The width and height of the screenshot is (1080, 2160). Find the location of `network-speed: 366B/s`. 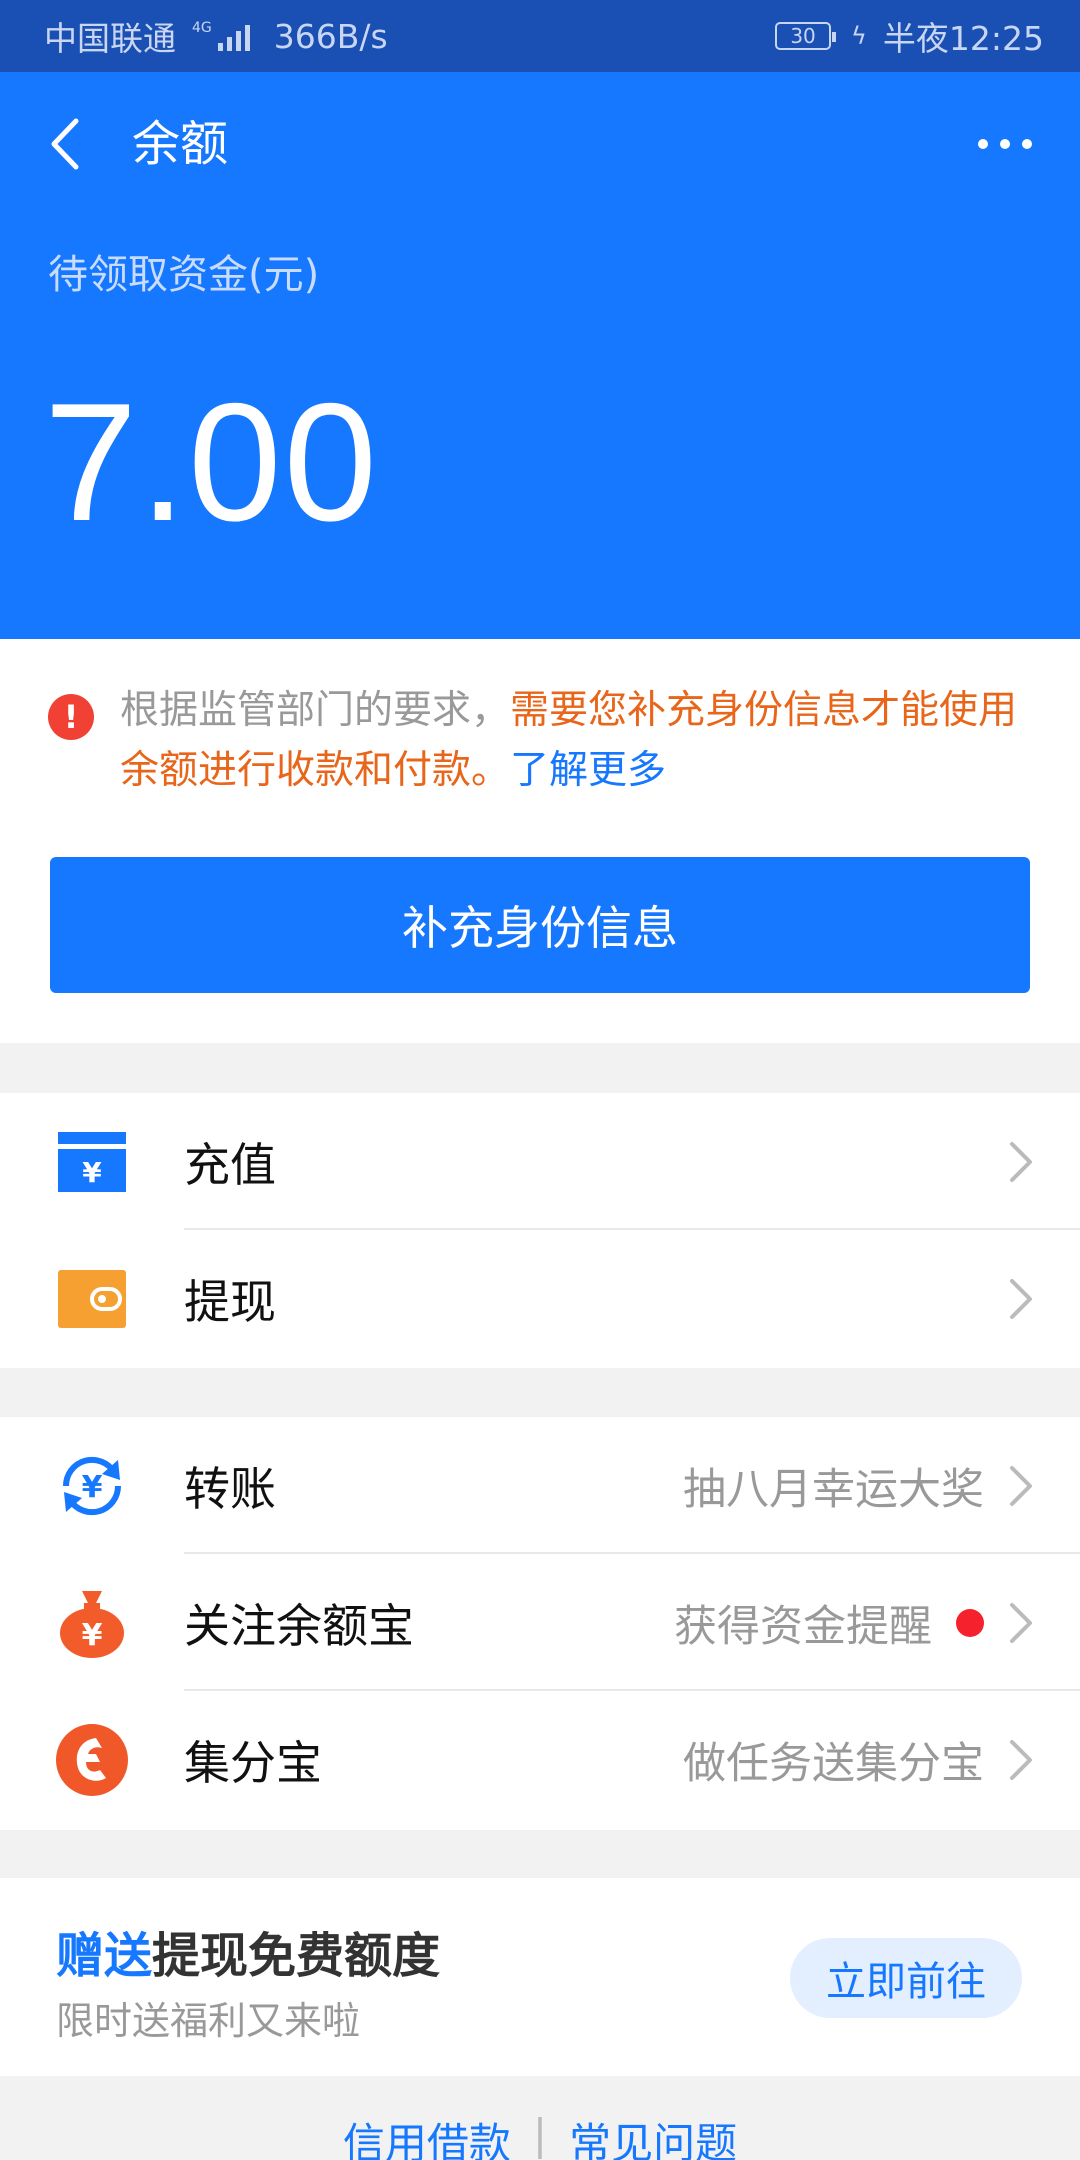

network-speed: 366B/s is located at coordinates (330, 36).